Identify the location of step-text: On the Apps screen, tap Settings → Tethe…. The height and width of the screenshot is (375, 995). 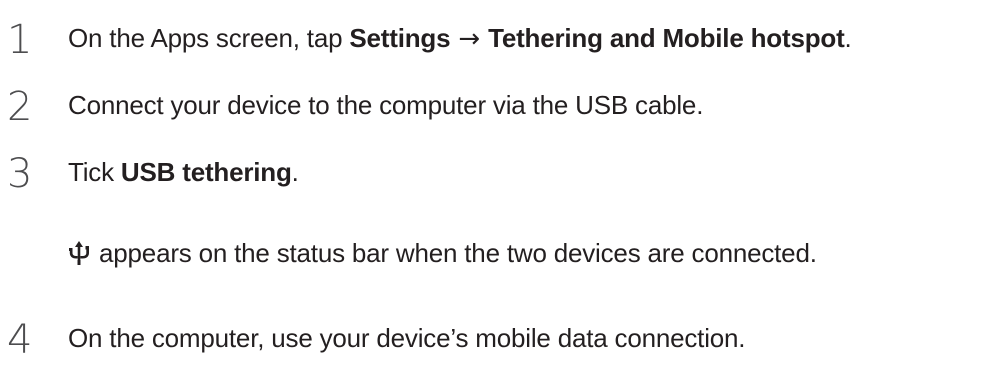
(460, 38).